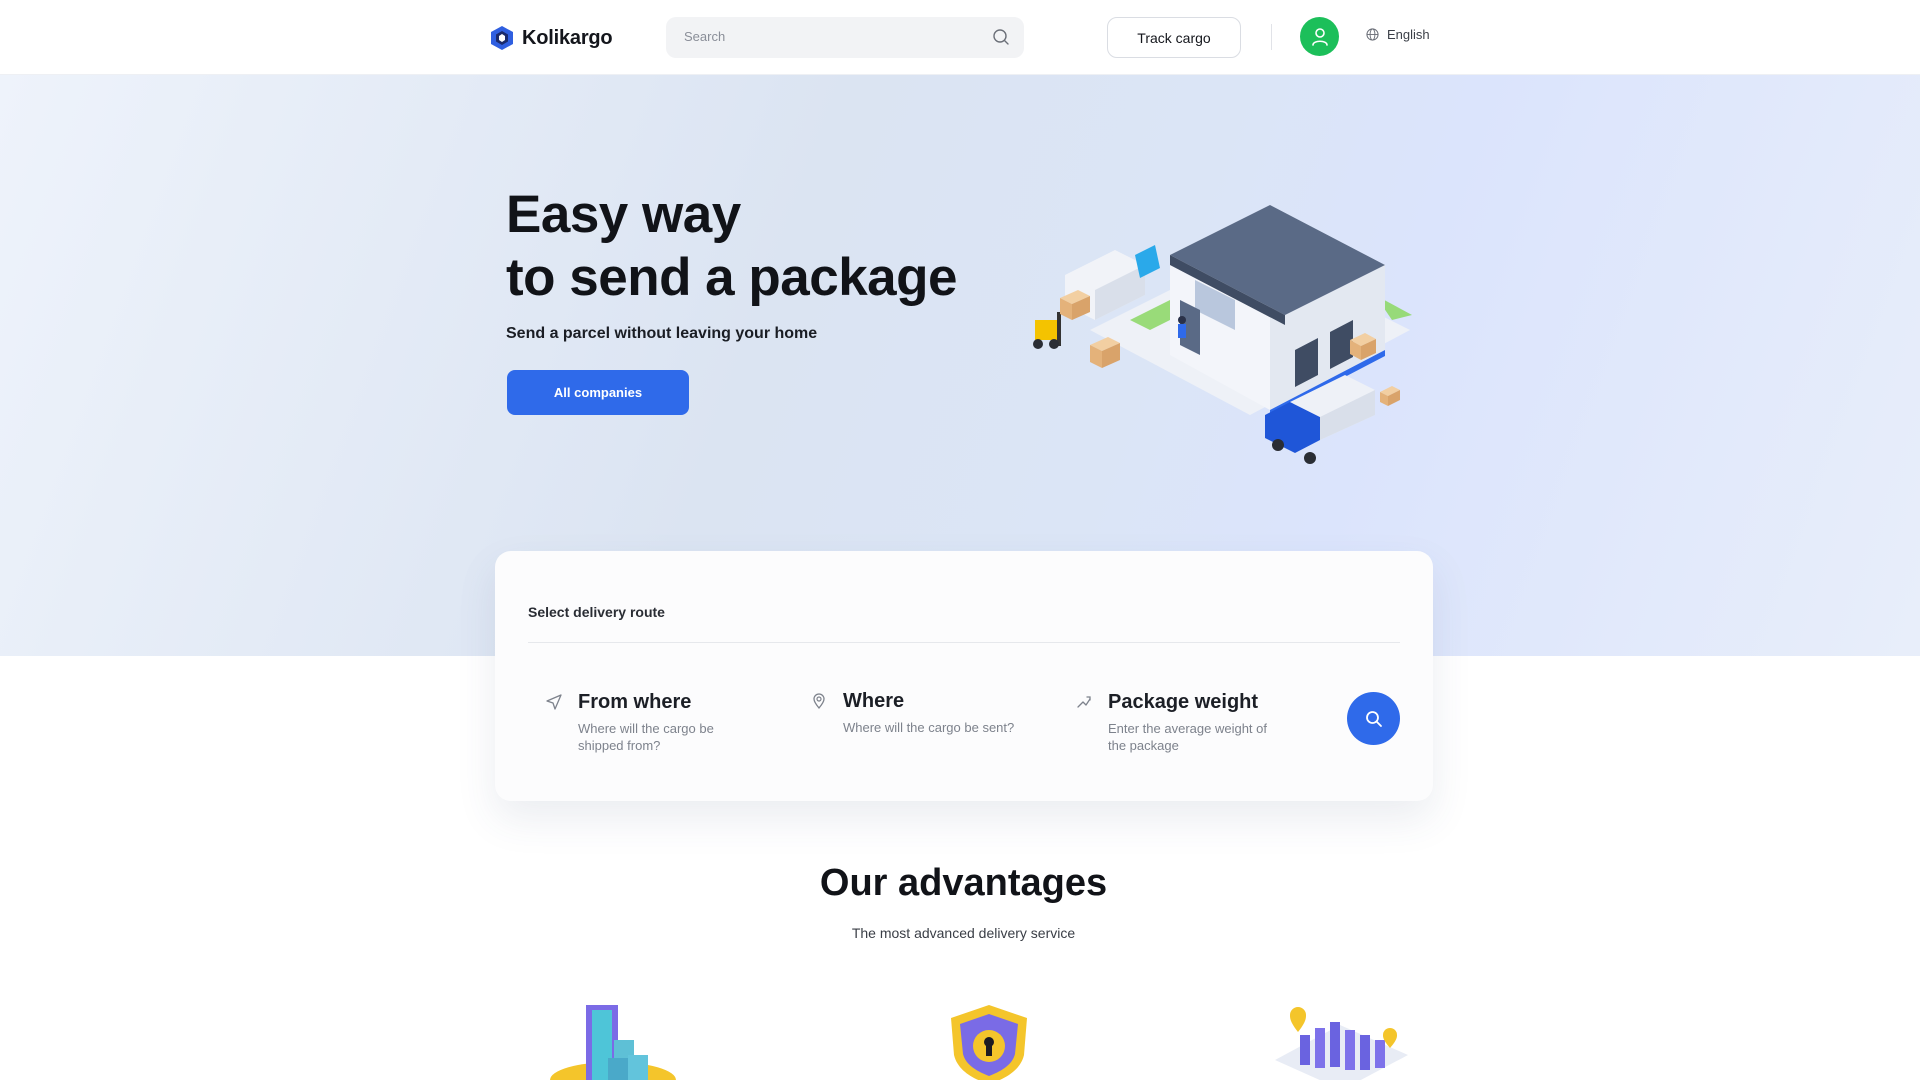 This screenshot has height=1080, width=1920. Describe the element at coordinates (646, 737) in the screenshot. I see `from-where-hint: Where will the cargo be shipped from?` at that location.